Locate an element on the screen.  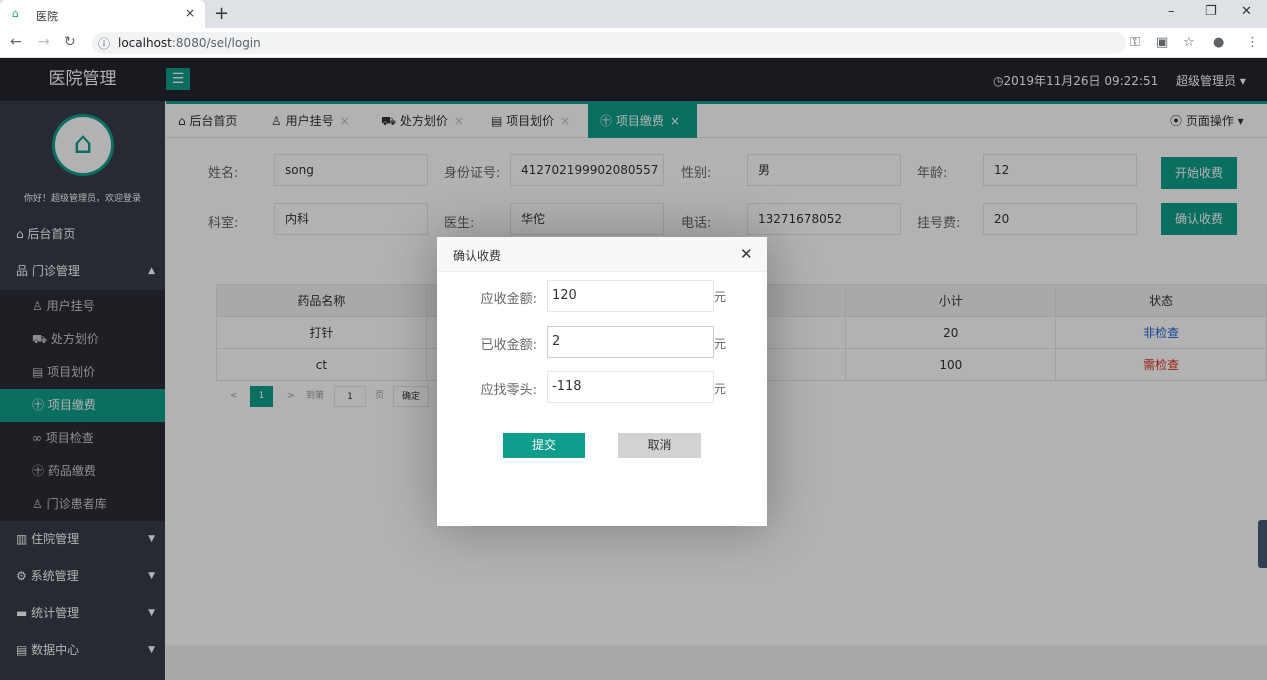
browser-tab-title: 医院 is located at coordinates (47, 16).